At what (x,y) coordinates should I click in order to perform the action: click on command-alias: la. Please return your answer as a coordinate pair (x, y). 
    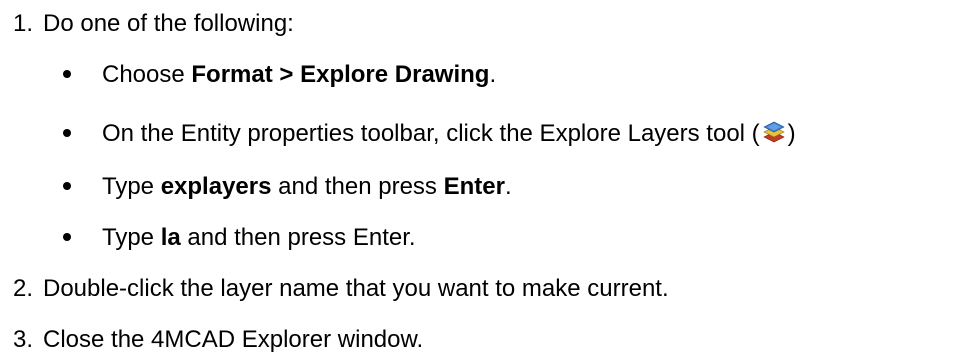
    Looking at the image, I should click on (170, 237).